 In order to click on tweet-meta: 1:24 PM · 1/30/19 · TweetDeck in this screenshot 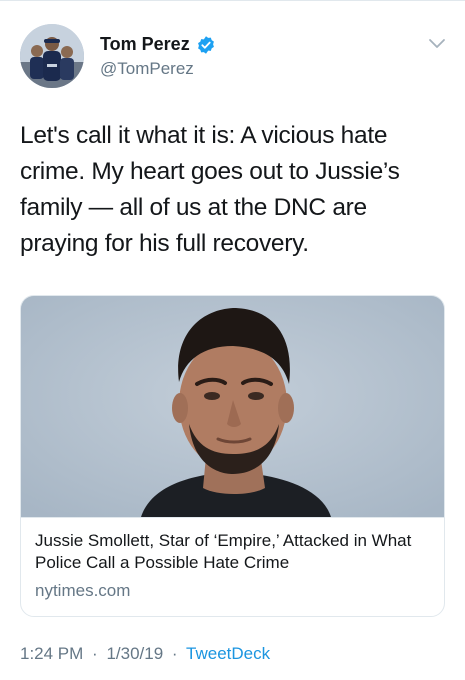, I will do `click(145, 654)`.